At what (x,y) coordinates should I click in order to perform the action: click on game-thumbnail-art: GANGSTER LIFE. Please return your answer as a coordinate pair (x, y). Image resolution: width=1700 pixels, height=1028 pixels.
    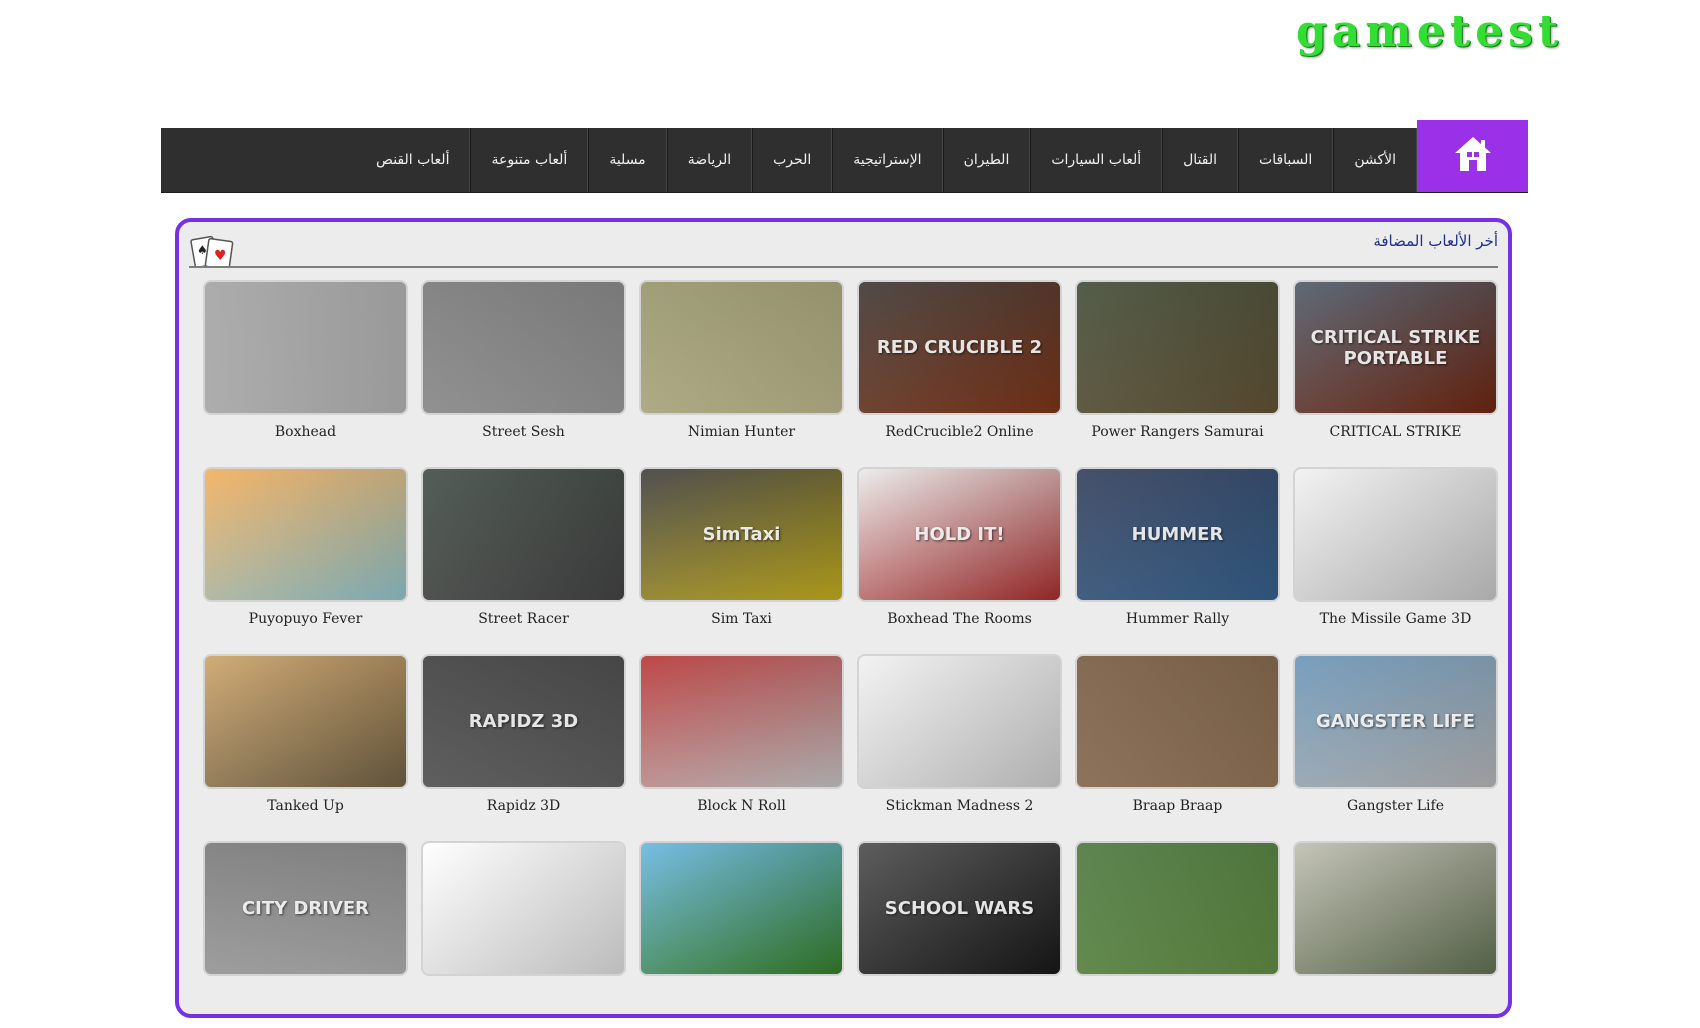
    Looking at the image, I should click on (1395, 721).